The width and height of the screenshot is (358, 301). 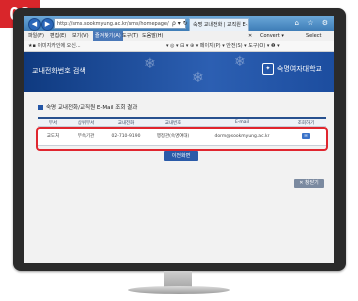 I want to click on column-header: 교내번호, so click(x=173, y=122).